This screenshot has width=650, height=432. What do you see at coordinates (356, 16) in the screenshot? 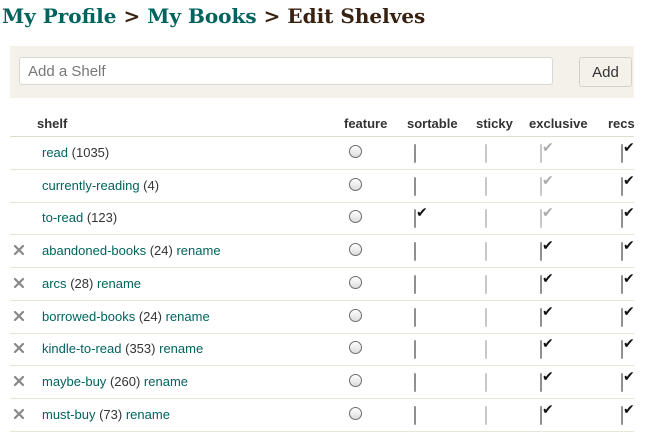
I see `page-title: Edit Shelves` at bounding box center [356, 16].